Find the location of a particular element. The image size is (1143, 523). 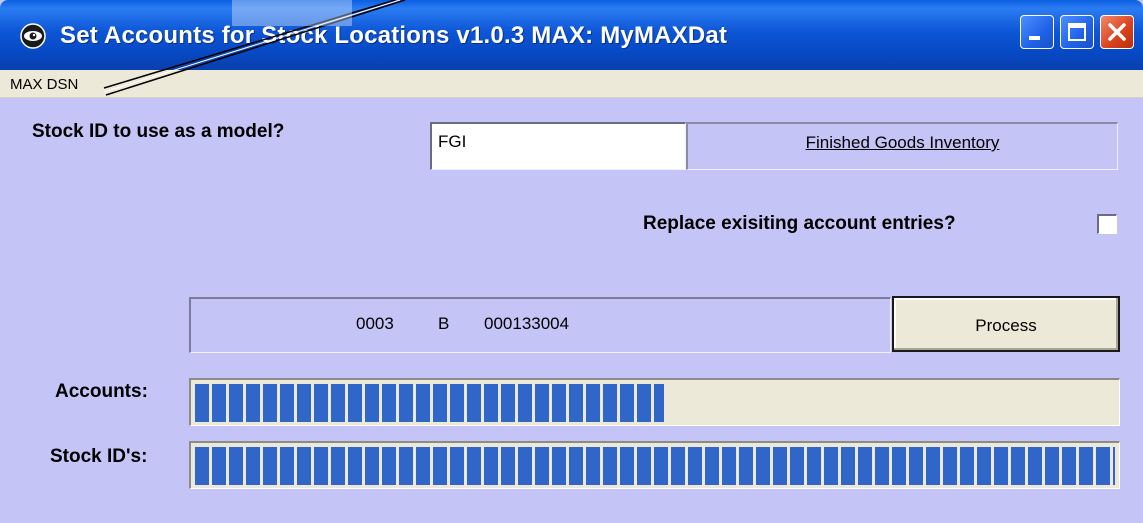

stock-ids-progress-bar is located at coordinates (654, 465).